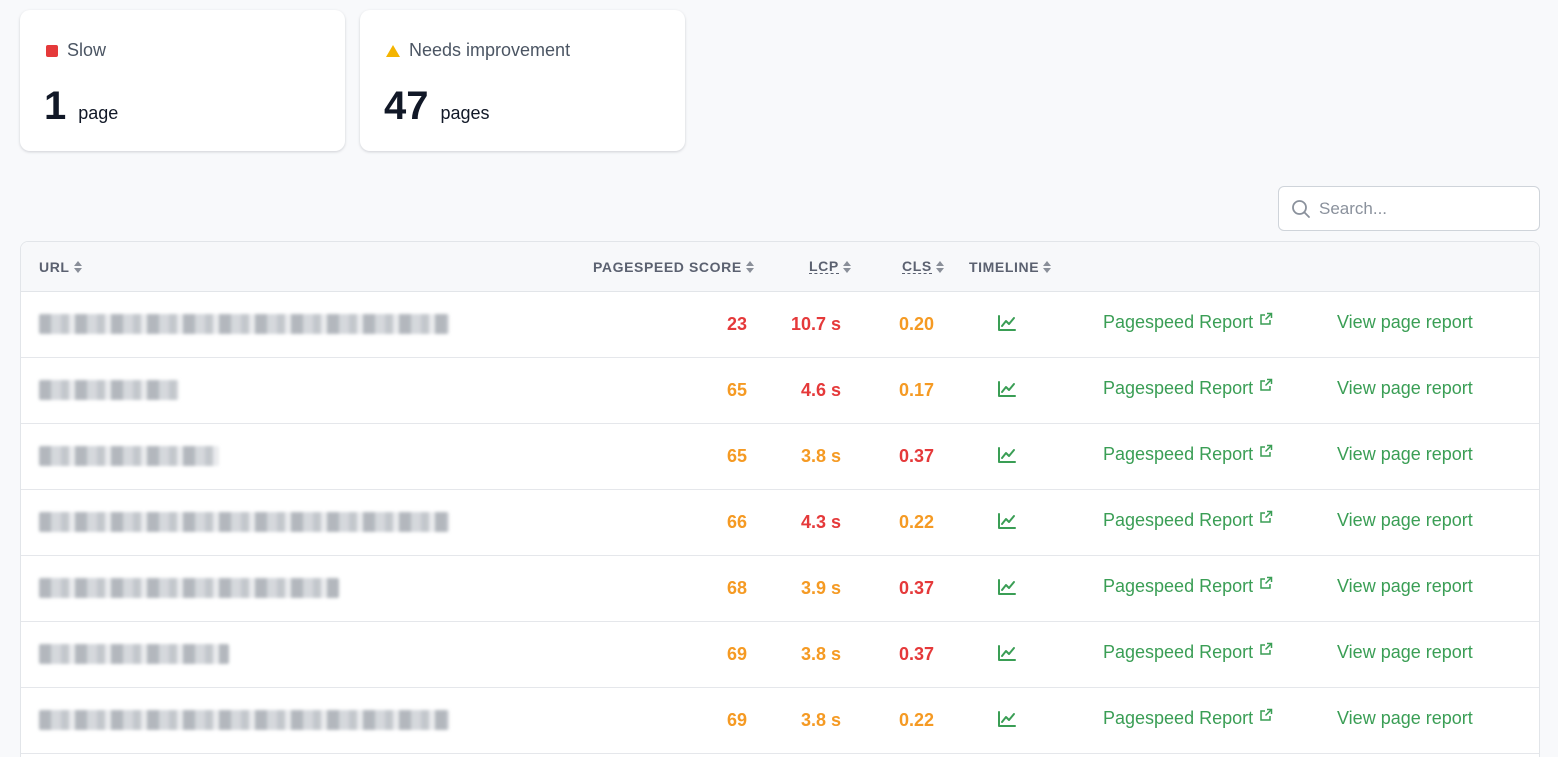  I want to click on column-header-lcp: LCP, so click(830, 266).